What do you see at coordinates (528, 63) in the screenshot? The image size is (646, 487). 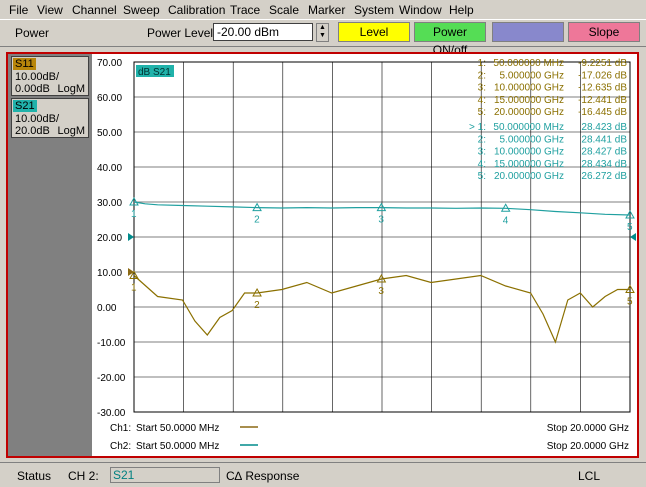 I see `s11-readout-freq: 50.000000 MHz` at bounding box center [528, 63].